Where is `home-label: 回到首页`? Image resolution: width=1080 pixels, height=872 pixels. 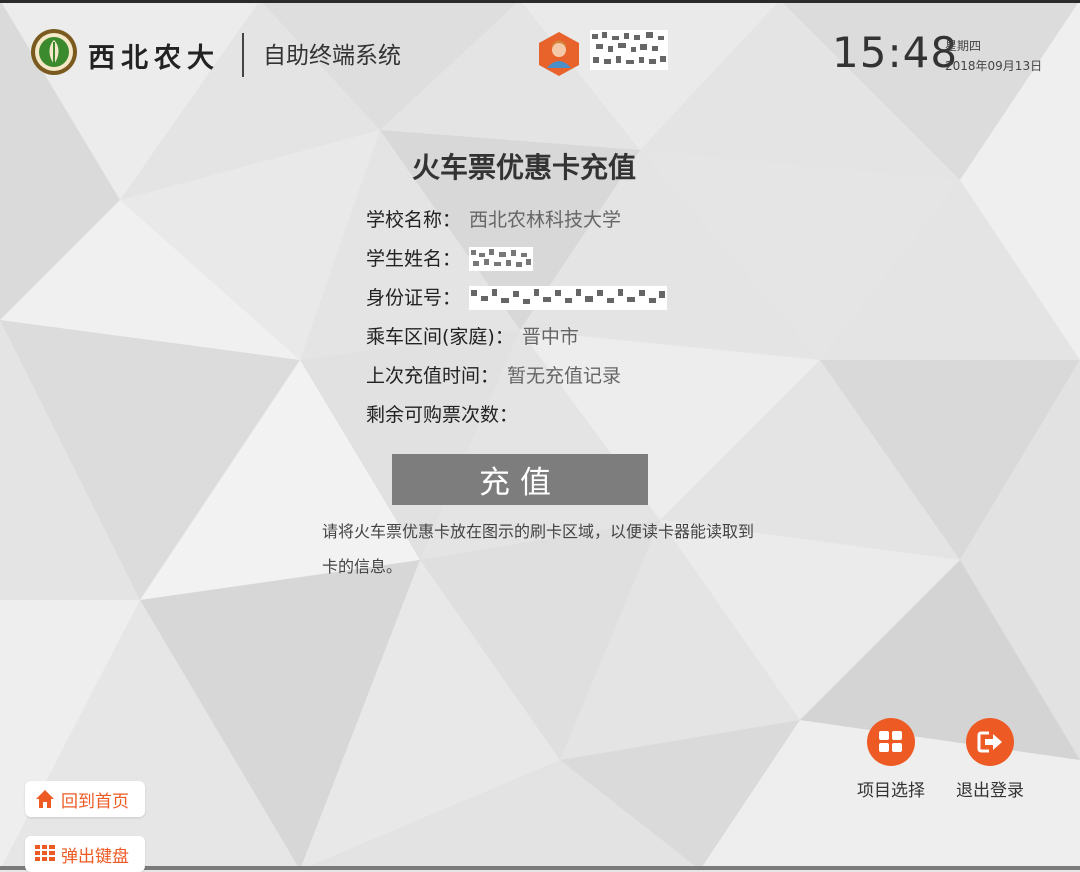
home-label: 回到首页 is located at coordinates (95, 801).